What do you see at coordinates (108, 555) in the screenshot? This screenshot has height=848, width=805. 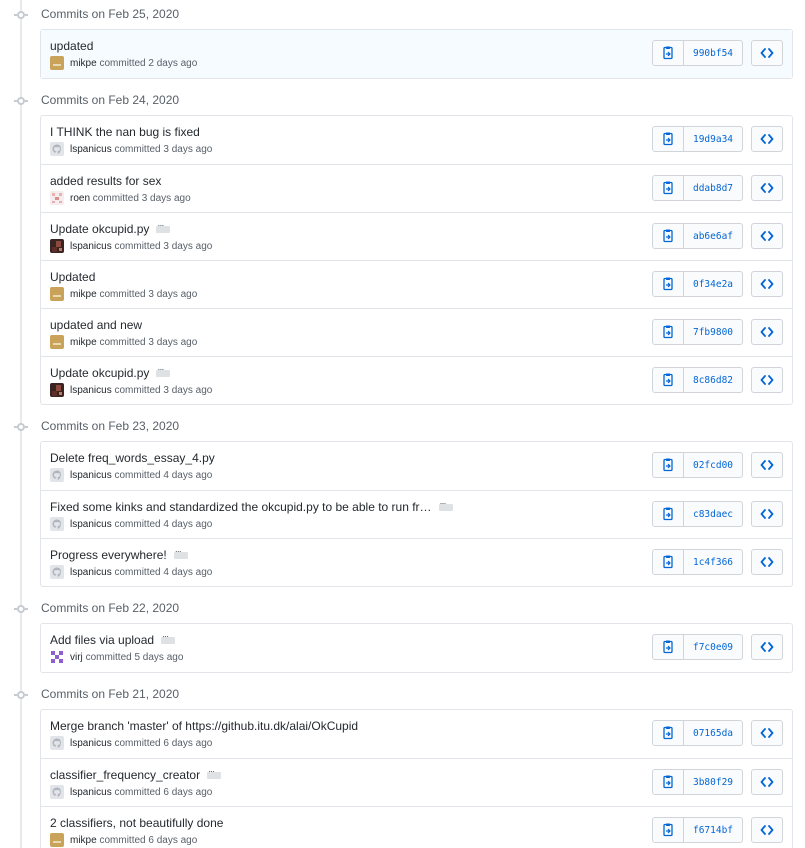 I see `commit-message-link: Progress everywhere!` at bounding box center [108, 555].